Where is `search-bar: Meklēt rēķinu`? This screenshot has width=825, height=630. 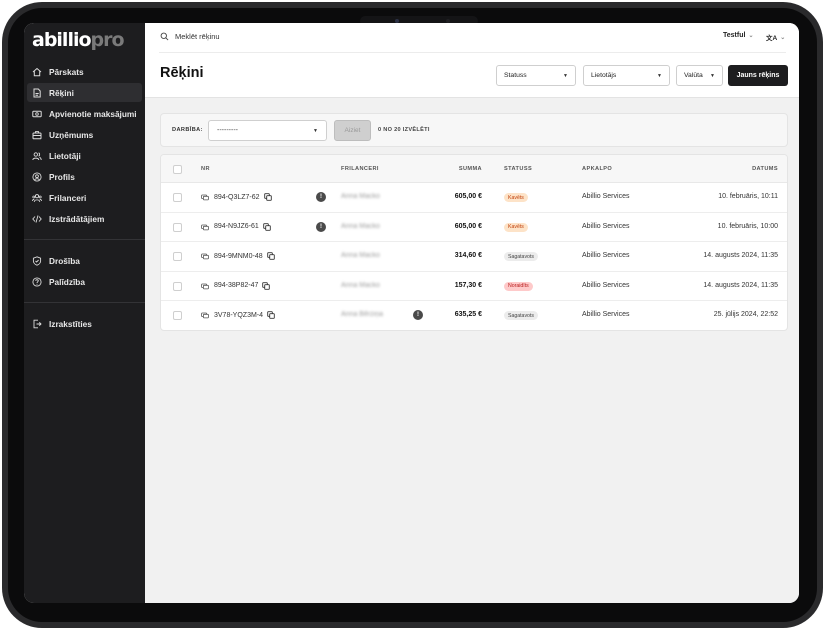
search-bar: Meklēt rēķinu is located at coordinates (190, 36).